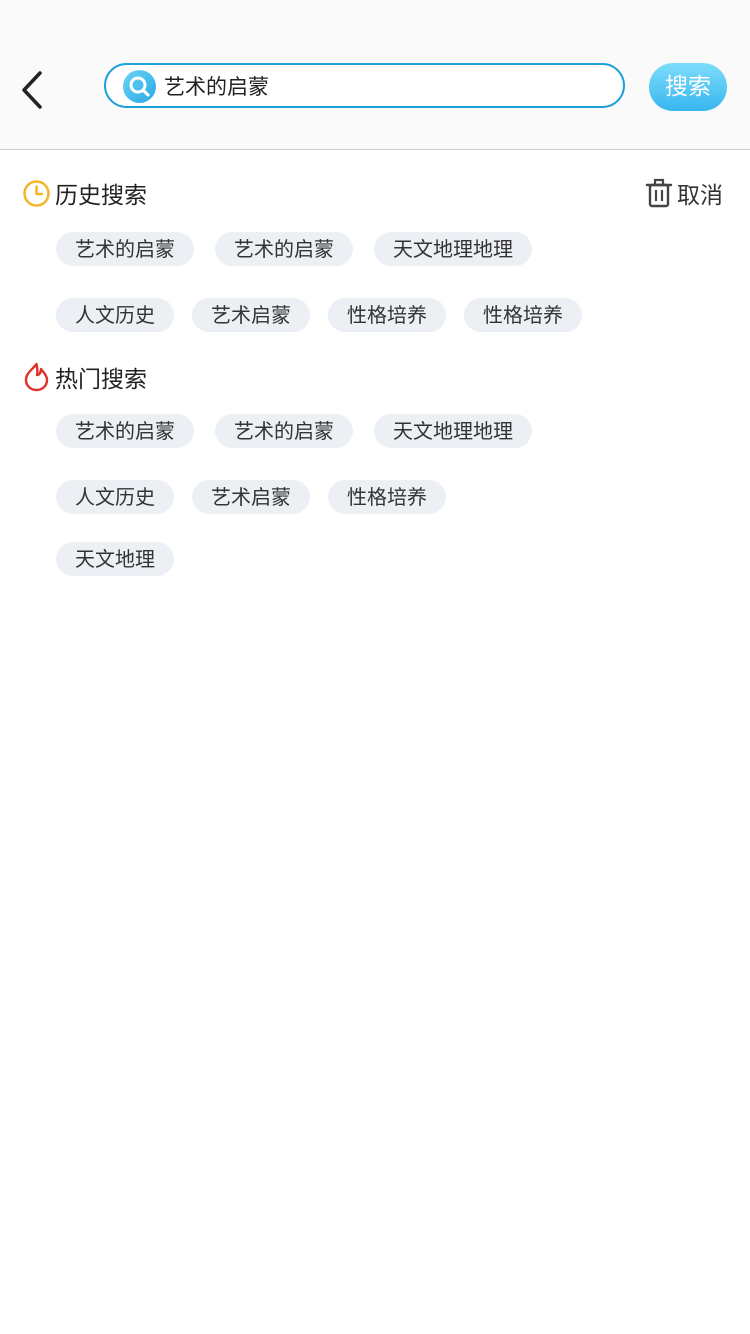 The image size is (750, 1334). I want to click on history-tag: 人文历史, so click(115, 315).